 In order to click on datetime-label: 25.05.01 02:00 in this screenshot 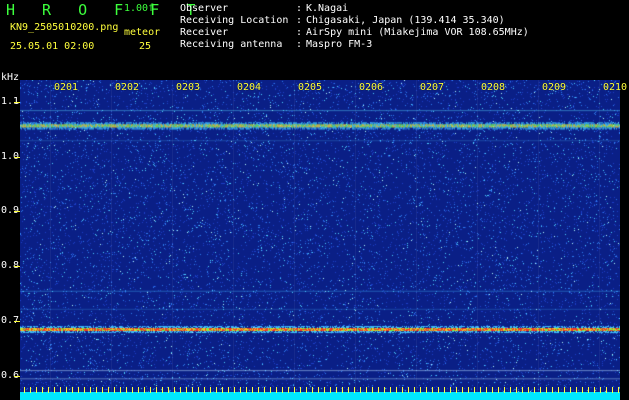, I will do `click(52, 46)`.